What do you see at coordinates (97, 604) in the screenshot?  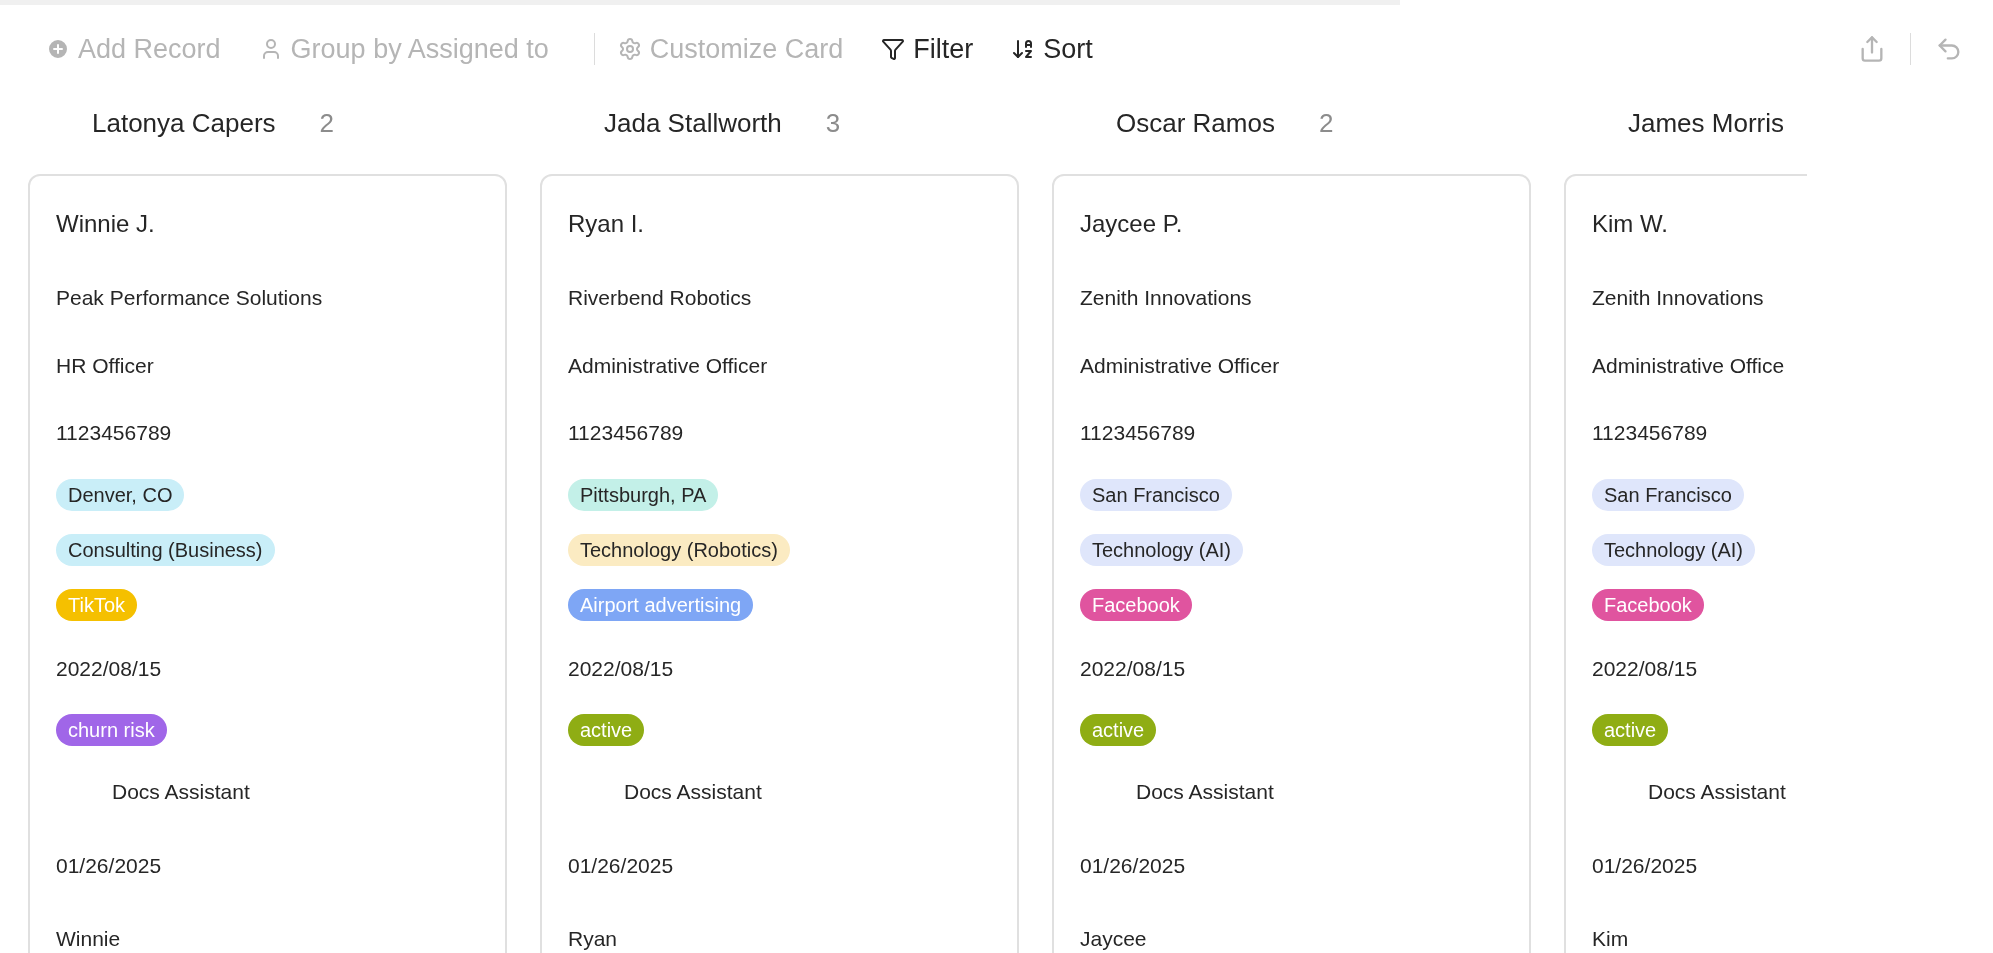 I see `tag: TikTok` at bounding box center [97, 604].